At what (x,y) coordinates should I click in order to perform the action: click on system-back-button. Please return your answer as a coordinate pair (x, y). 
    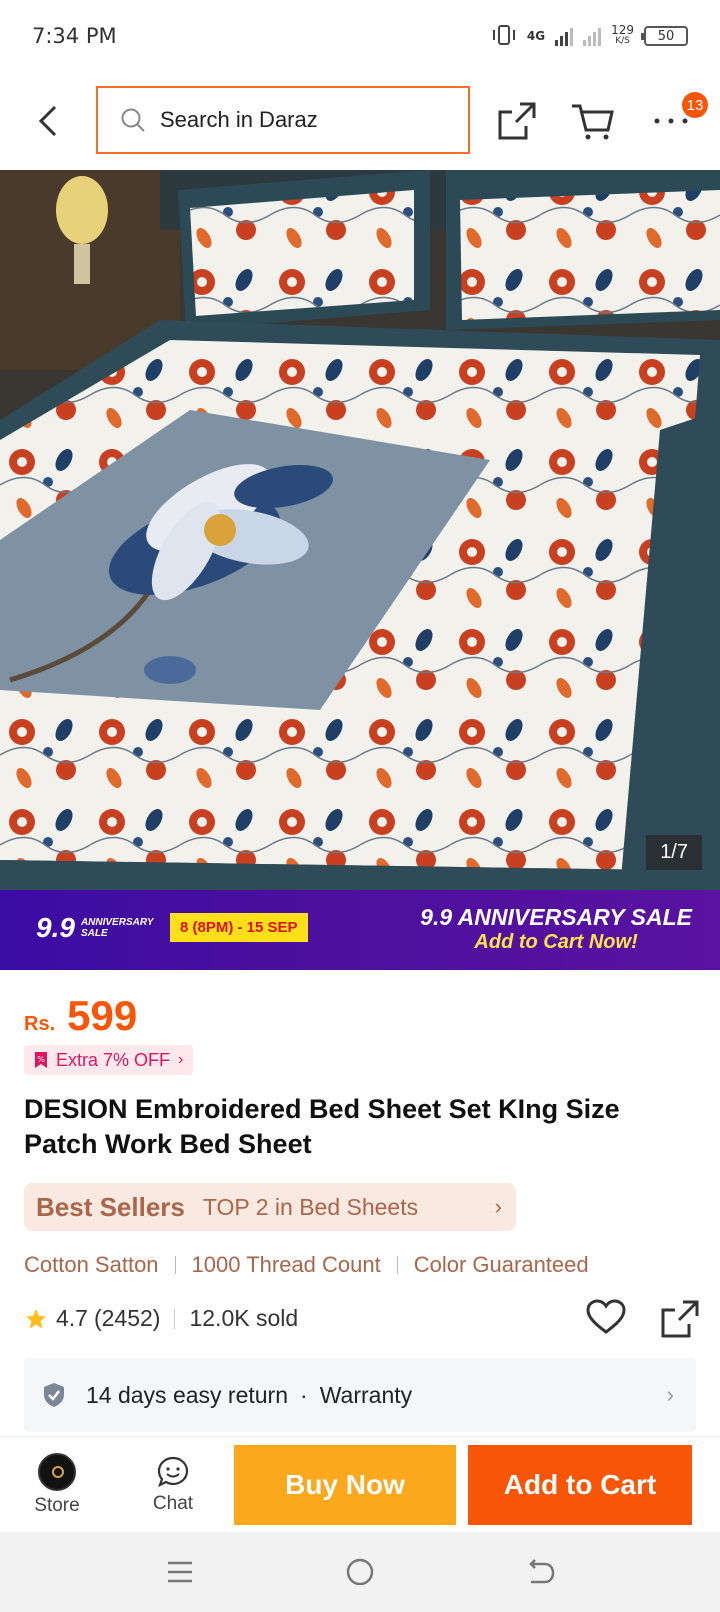
    Looking at the image, I should click on (540, 1572).